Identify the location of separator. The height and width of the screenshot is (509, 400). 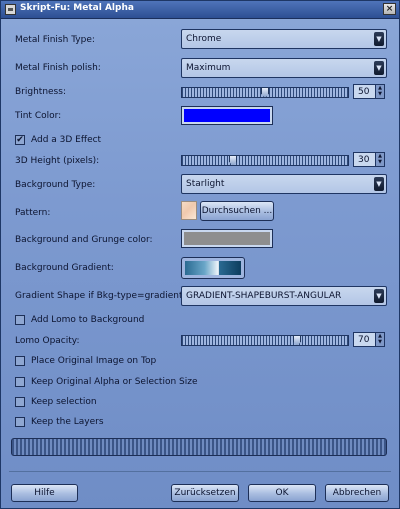
(200, 471).